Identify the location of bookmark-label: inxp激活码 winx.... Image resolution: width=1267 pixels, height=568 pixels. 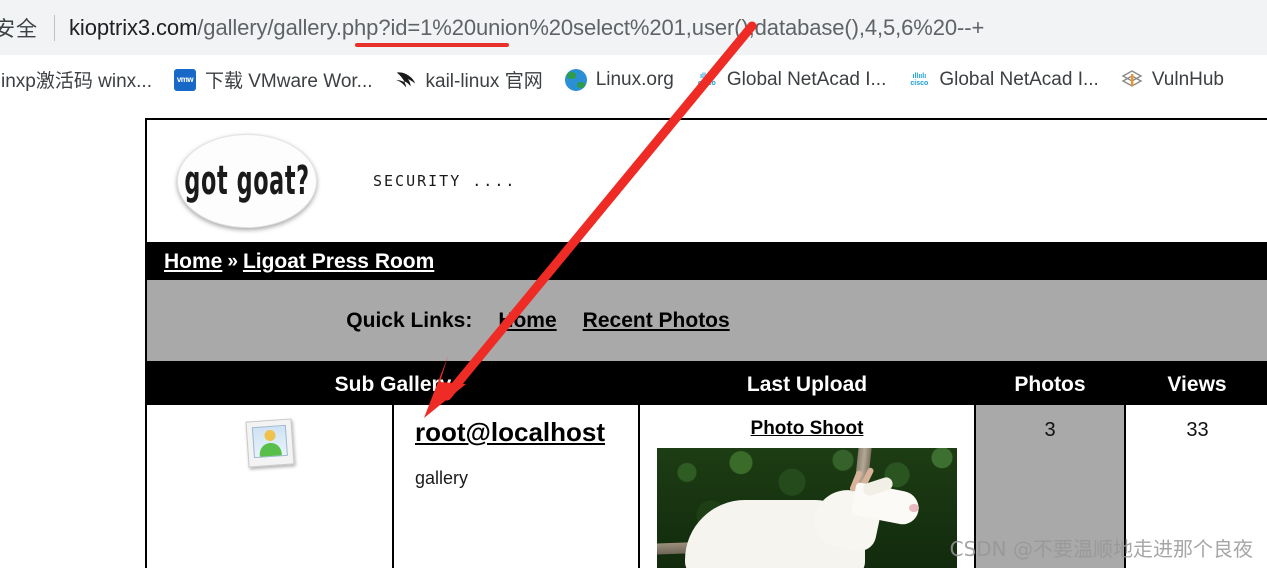
(76, 81).